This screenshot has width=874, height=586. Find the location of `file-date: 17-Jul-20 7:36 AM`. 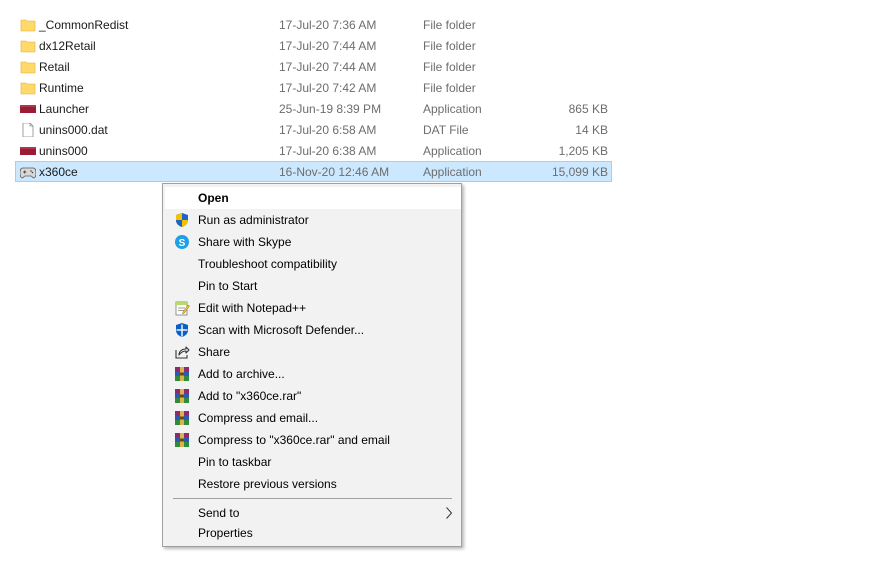

file-date: 17-Jul-20 7:36 AM is located at coordinates (328, 25).